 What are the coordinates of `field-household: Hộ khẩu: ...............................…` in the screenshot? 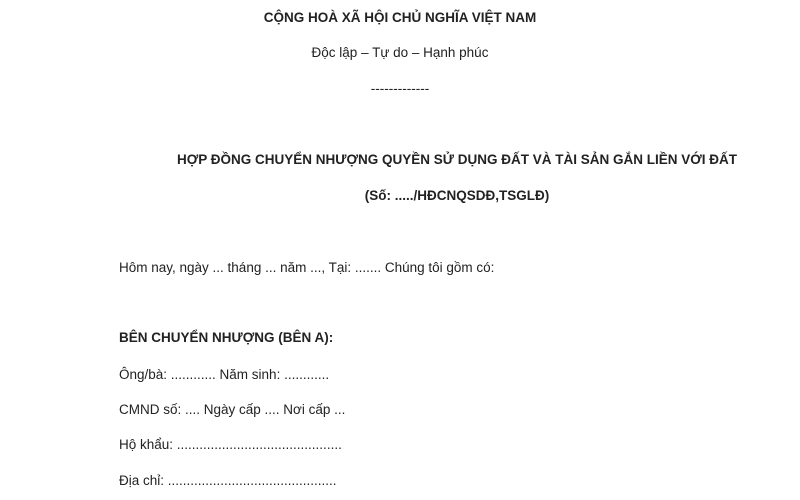 It's located at (230, 444).